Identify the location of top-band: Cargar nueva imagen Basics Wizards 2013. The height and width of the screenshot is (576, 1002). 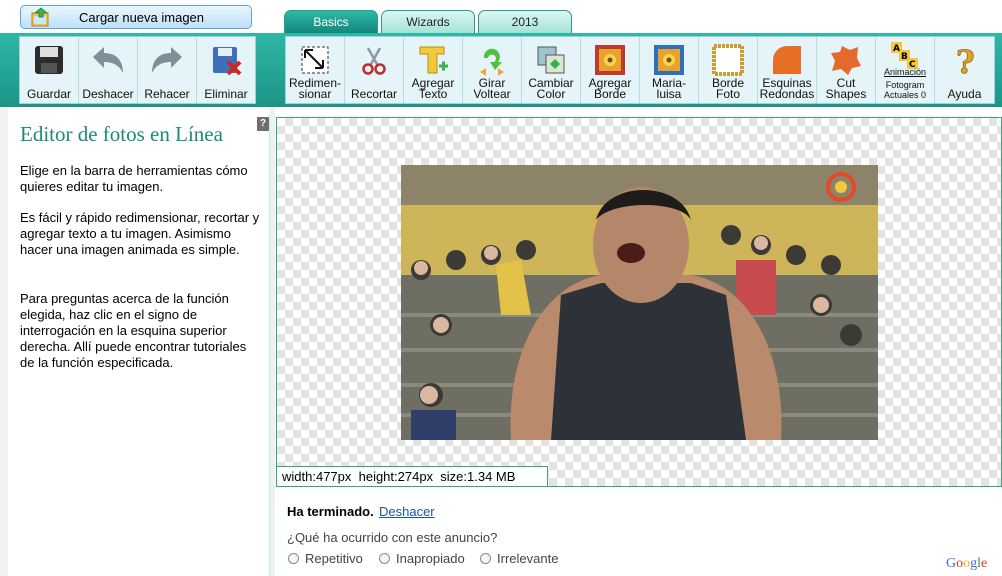
(501, 17).